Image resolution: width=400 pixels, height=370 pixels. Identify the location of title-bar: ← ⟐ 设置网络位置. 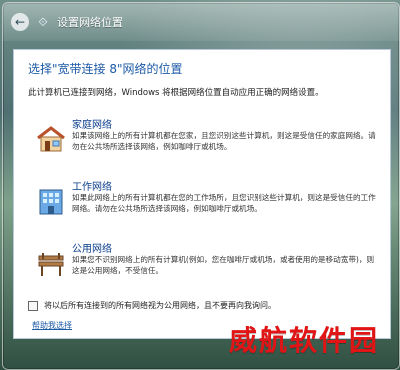
(201, 22).